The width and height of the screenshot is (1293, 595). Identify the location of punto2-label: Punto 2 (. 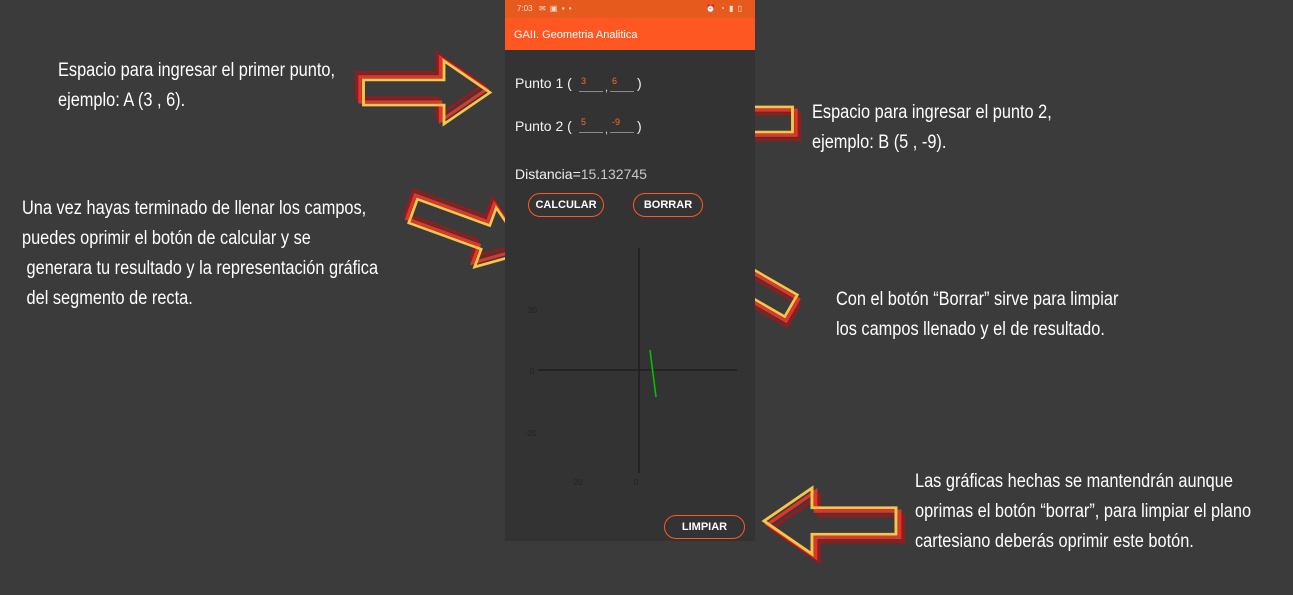
(543, 126).